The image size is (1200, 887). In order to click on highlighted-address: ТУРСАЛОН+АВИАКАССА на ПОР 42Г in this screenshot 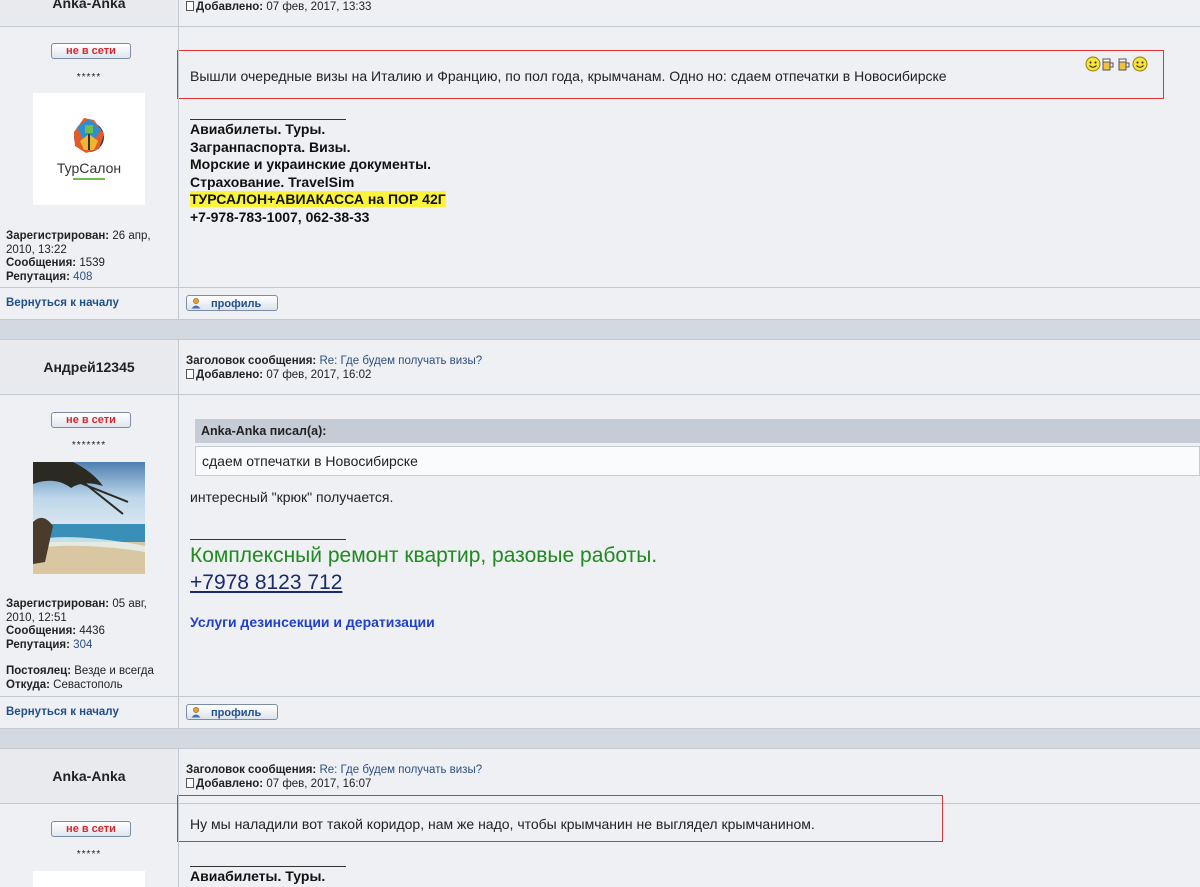, I will do `click(318, 199)`.